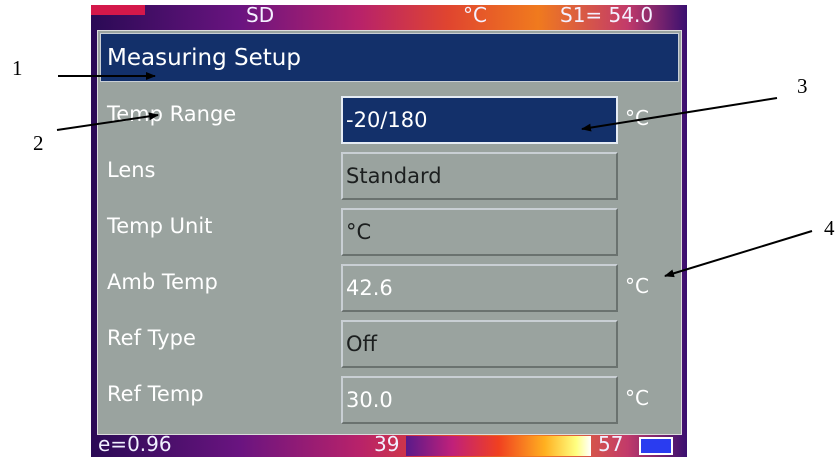 This screenshot has width=839, height=457. I want to click on callout-2-arrow, so click(107, 121).